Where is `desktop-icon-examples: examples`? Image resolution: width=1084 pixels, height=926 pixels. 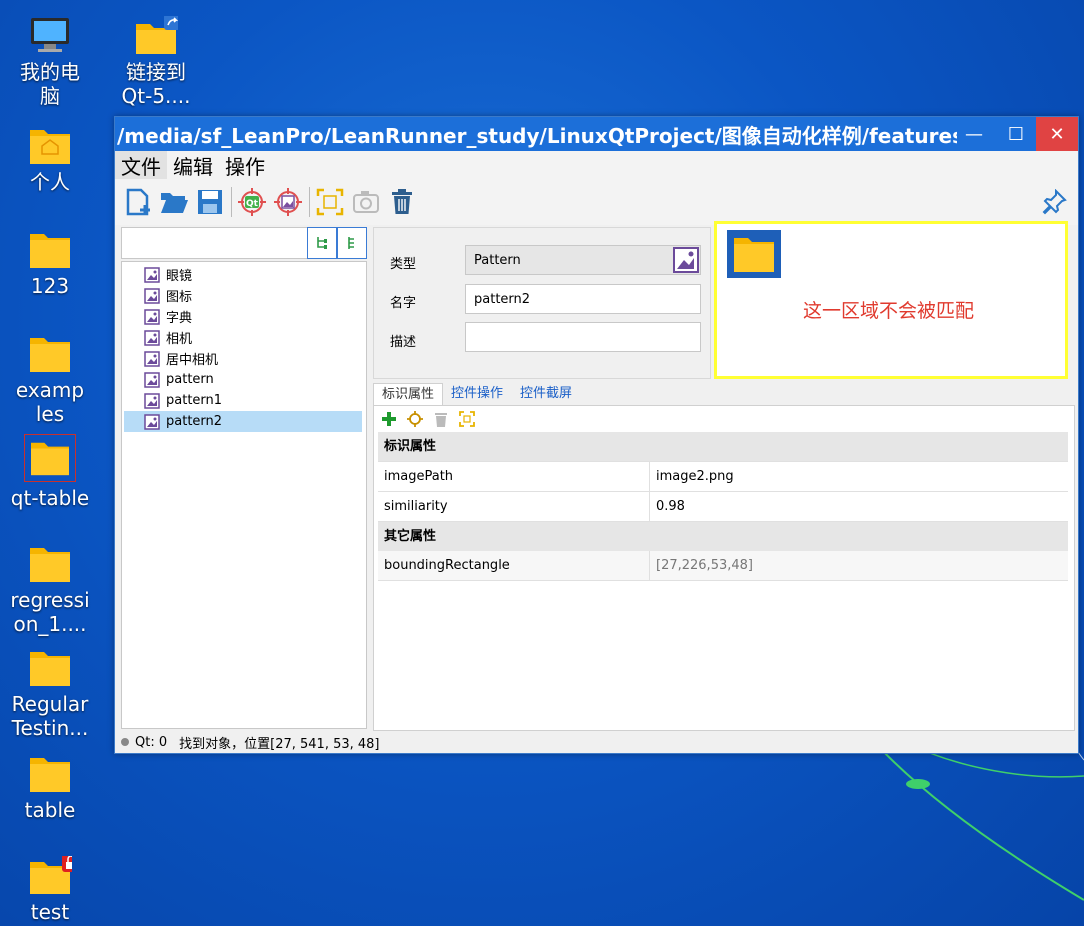
desktop-icon-examples: examples is located at coordinates (50, 380).